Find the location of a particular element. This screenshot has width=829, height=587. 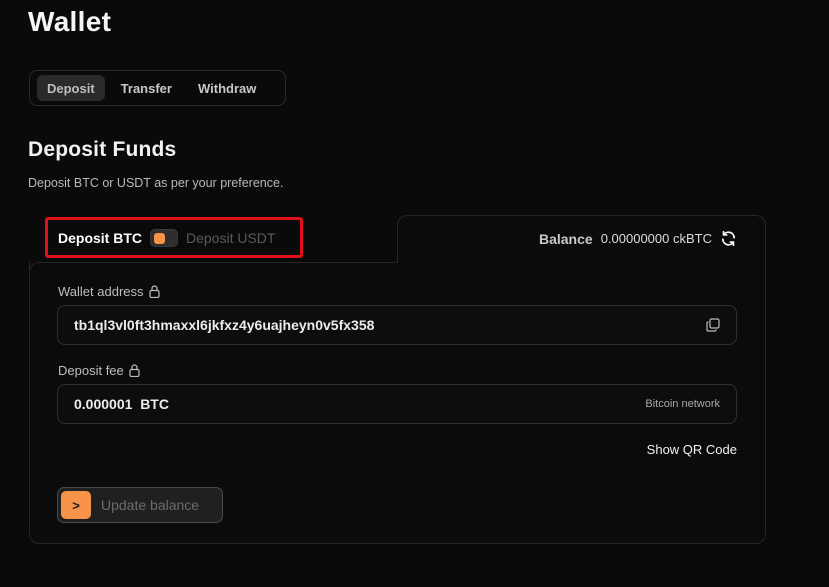

update-balance-button: > Update balance is located at coordinates (140, 505).